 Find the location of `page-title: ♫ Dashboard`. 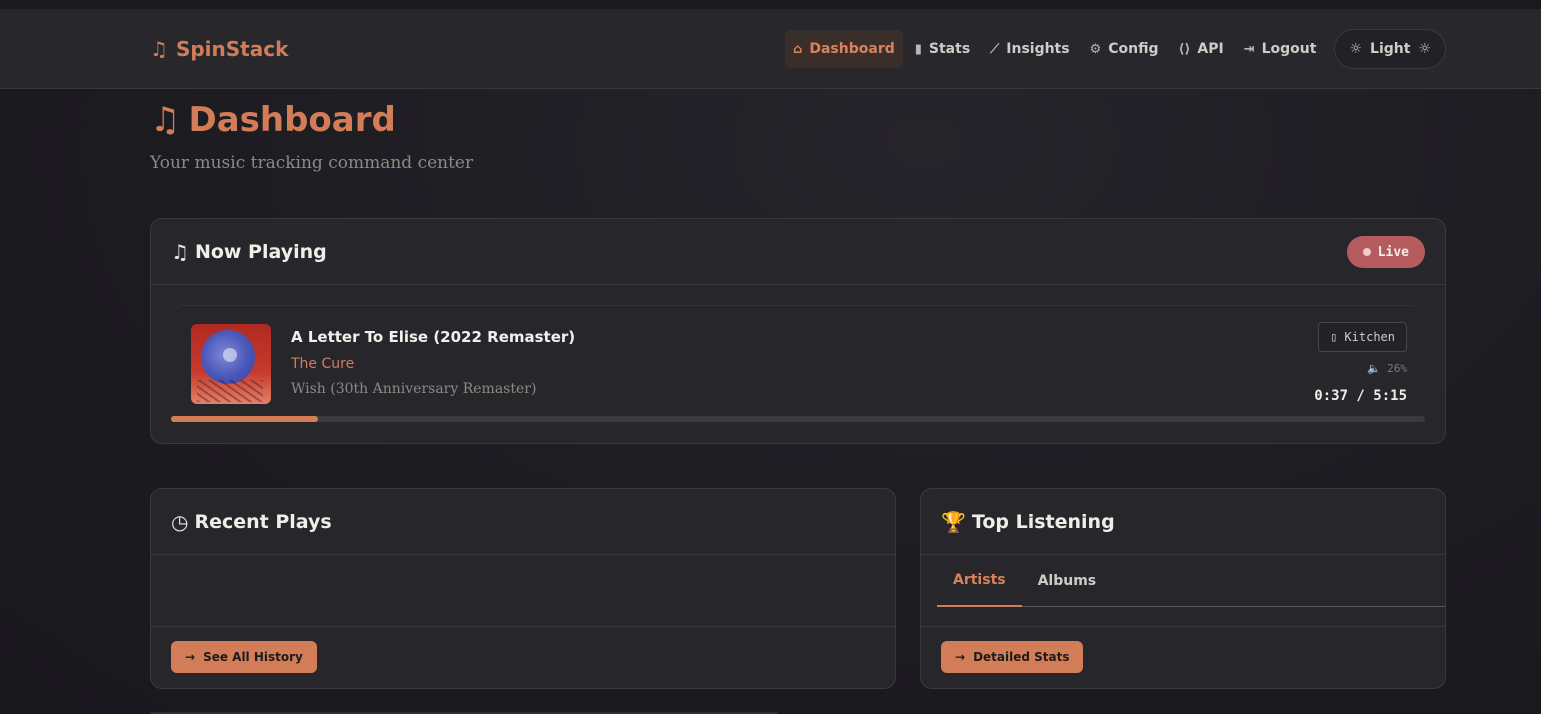

page-title: ♫ Dashboard is located at coordinates (273, 120).